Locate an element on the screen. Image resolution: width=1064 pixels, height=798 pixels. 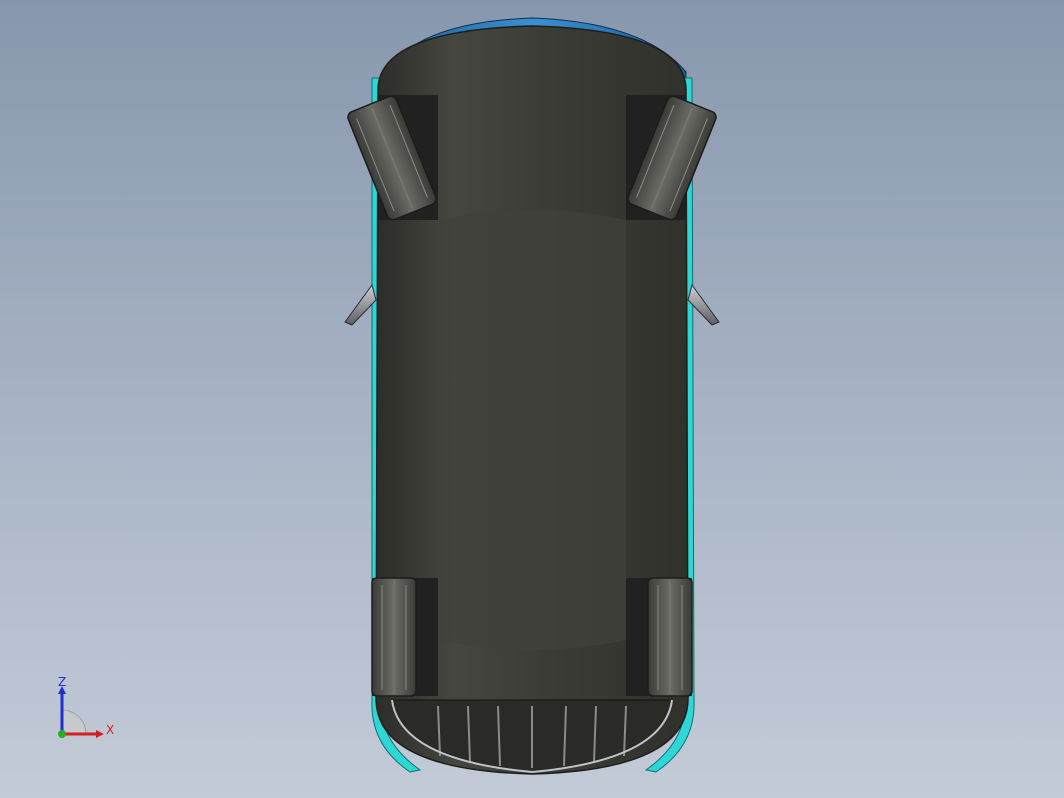
y-axis-icon is located at coordinates (62, 734).